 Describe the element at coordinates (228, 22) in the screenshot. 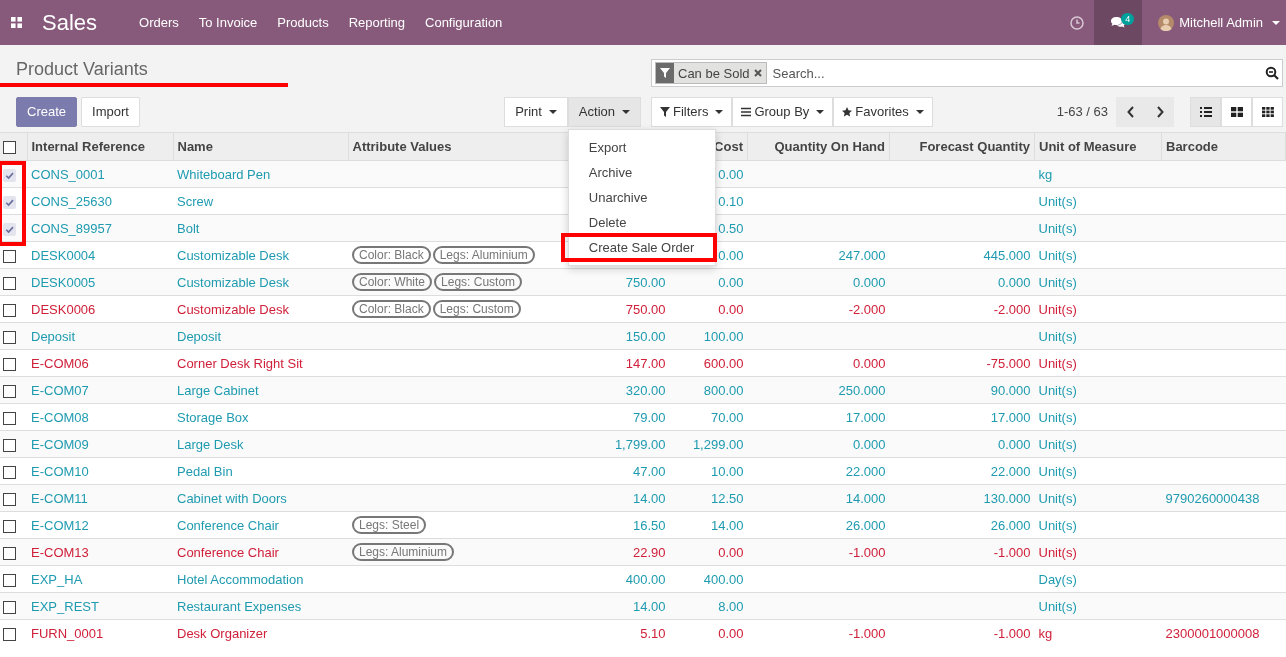

I see `menu-item: To Invoice` at that location.